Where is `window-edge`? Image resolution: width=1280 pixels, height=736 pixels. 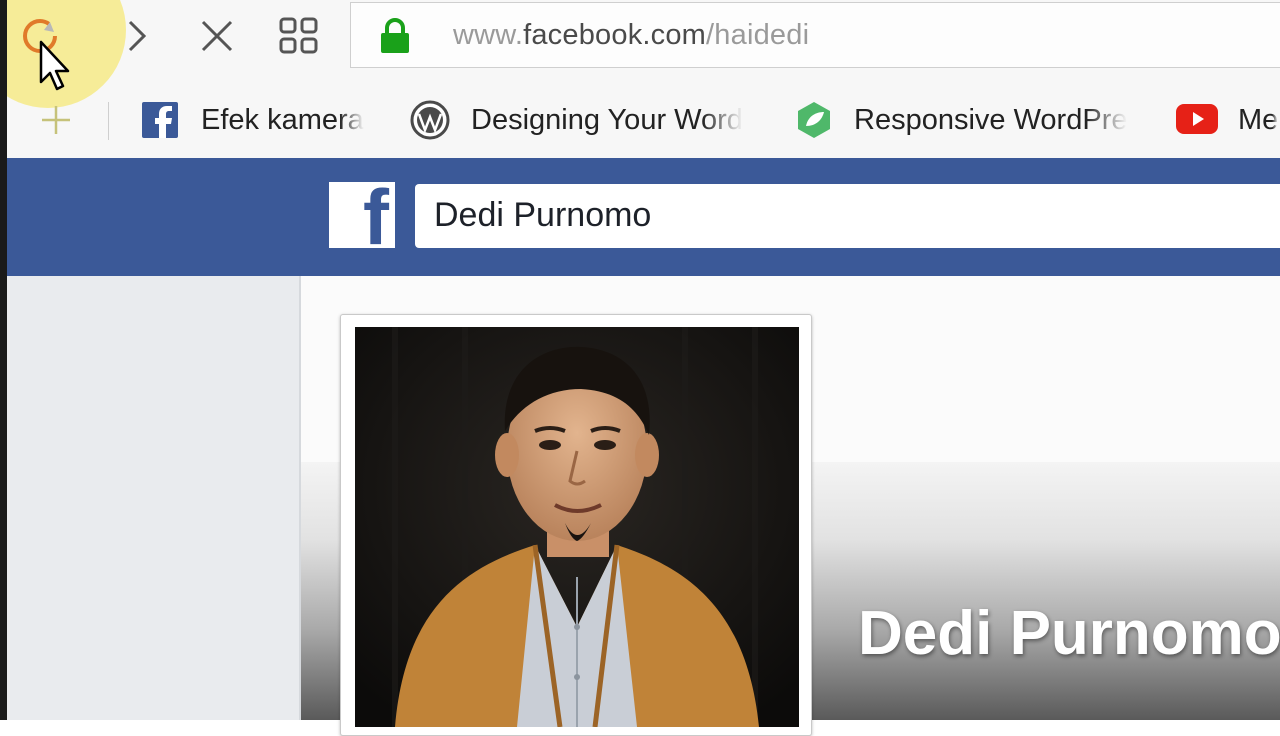 window-edge is located at coordinates (3, 360).